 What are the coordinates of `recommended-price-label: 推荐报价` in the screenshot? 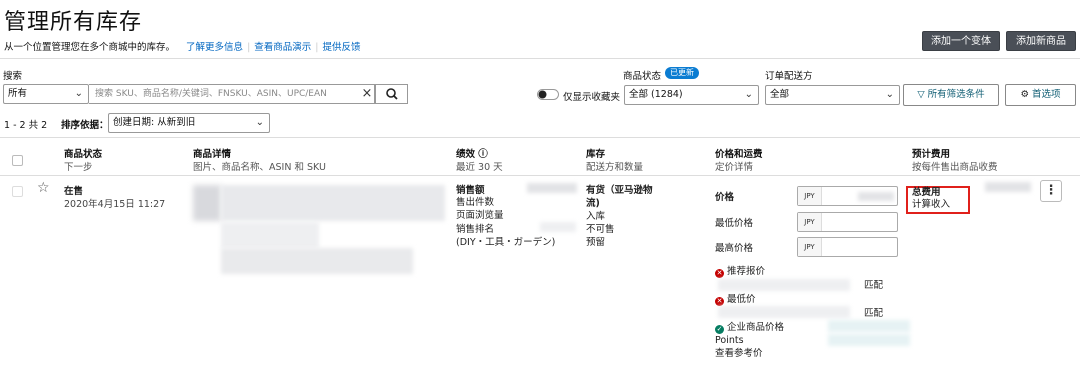 It's located at (746, 271).